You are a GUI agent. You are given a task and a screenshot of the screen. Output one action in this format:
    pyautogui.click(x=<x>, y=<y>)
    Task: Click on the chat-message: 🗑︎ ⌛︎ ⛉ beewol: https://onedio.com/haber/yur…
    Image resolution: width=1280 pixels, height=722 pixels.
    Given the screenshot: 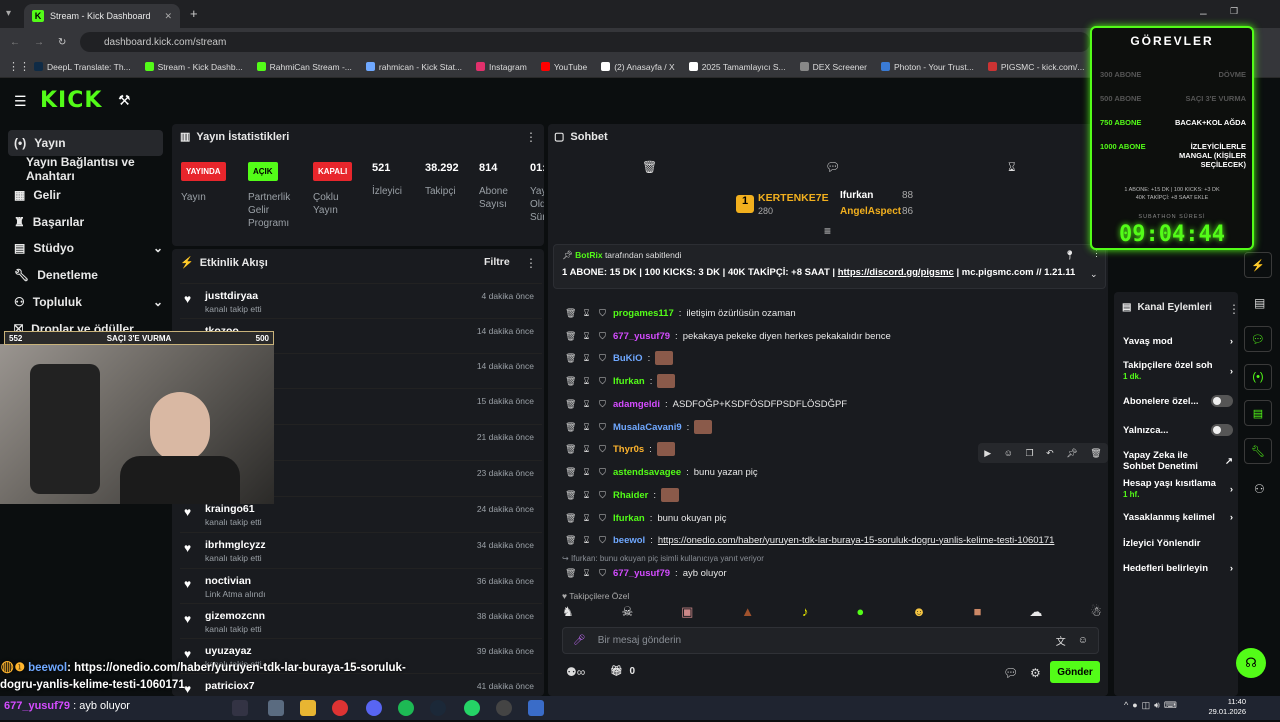 What is the action you would take?
    pyautogui.click(x=830, y=540)
    